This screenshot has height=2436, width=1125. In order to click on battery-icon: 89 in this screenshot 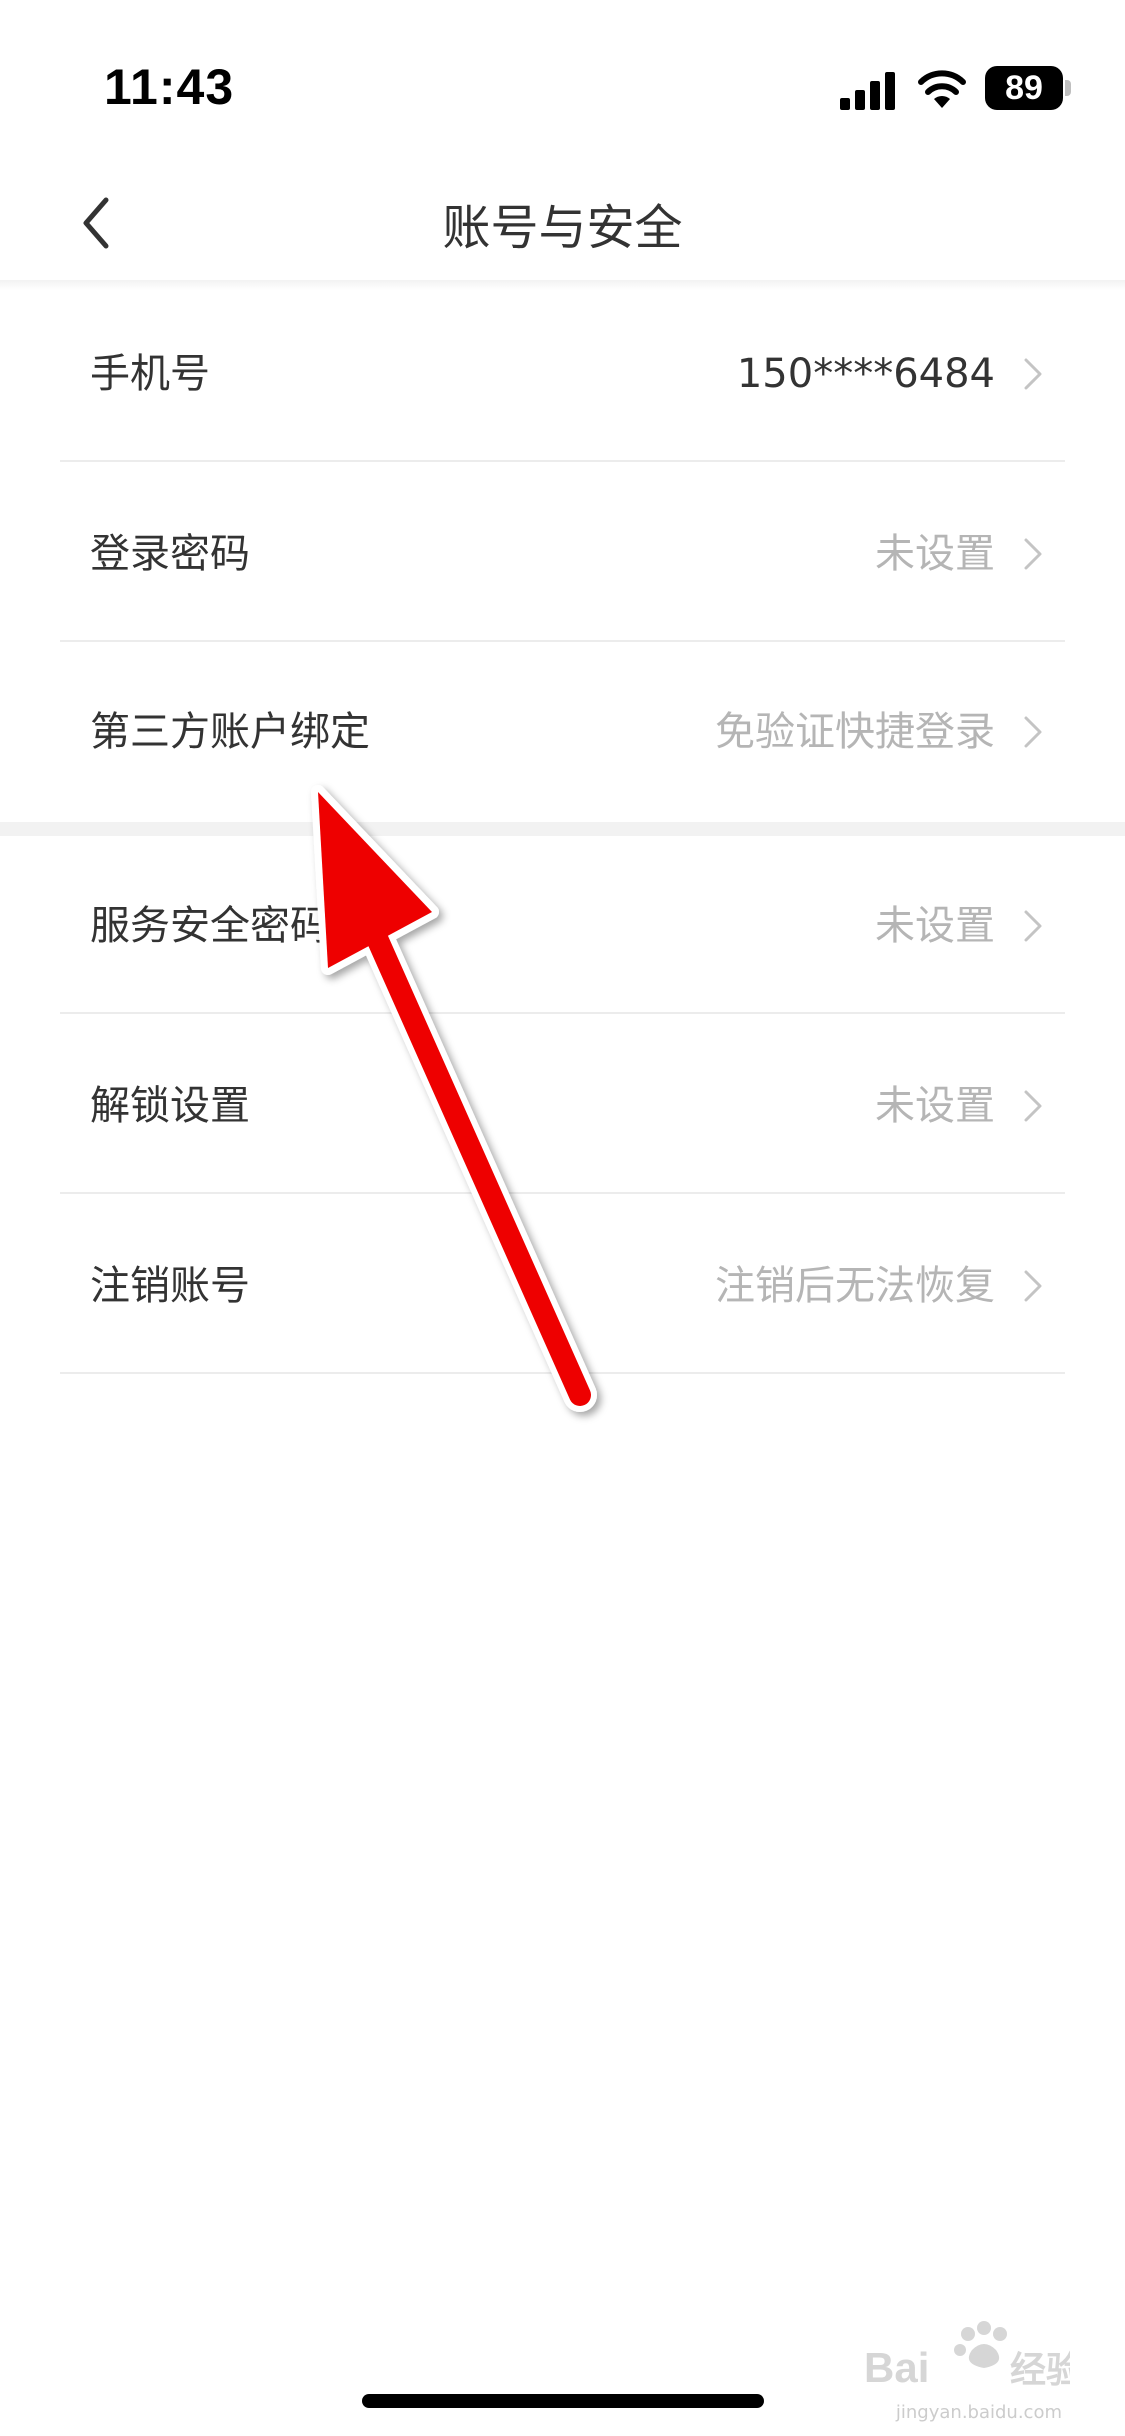, I will do `click(1028, 88)`.